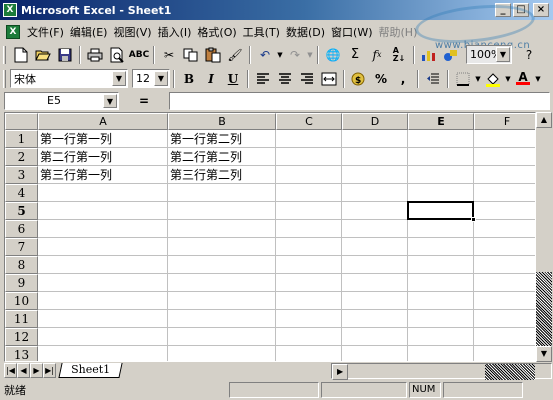  I want to click on undo-dropdown-icon: ▼, so click(280, 54).